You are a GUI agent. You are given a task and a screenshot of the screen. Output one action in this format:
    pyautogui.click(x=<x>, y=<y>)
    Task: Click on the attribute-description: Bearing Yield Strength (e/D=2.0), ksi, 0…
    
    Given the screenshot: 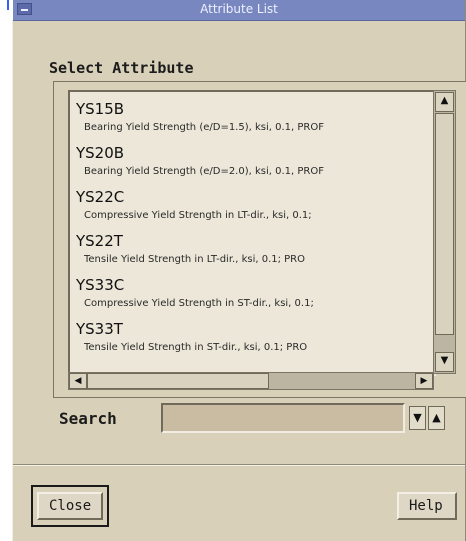 What is the action you would take?
    pyautogui.click(x=204, y=171)
    